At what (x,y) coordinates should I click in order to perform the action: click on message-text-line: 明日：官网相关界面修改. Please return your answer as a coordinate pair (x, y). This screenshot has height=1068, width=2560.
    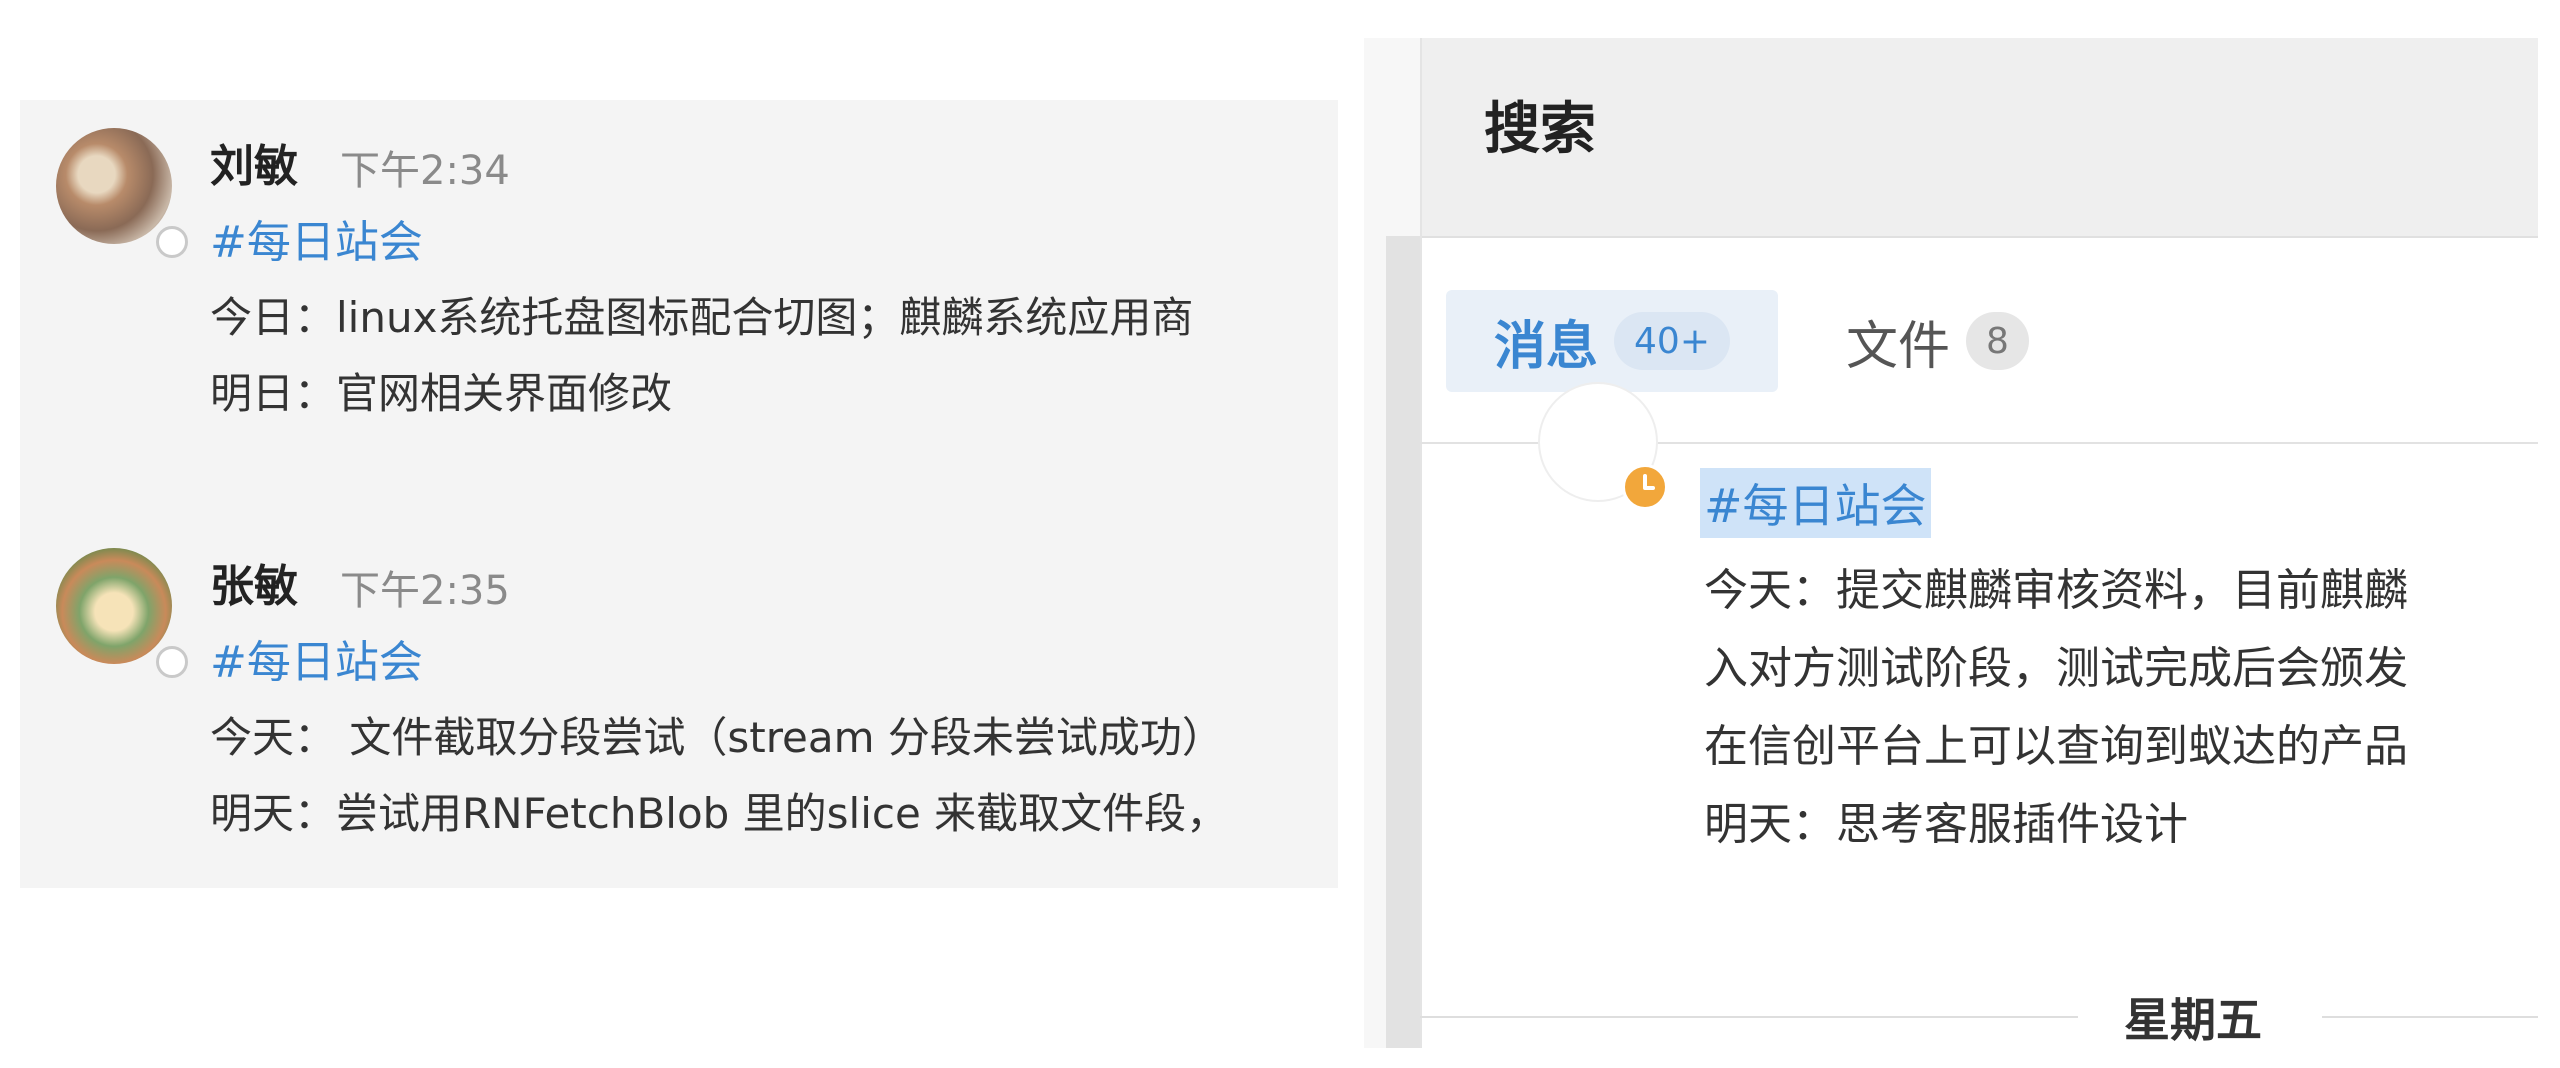
    Looking at the image, I should click on (441, 393).